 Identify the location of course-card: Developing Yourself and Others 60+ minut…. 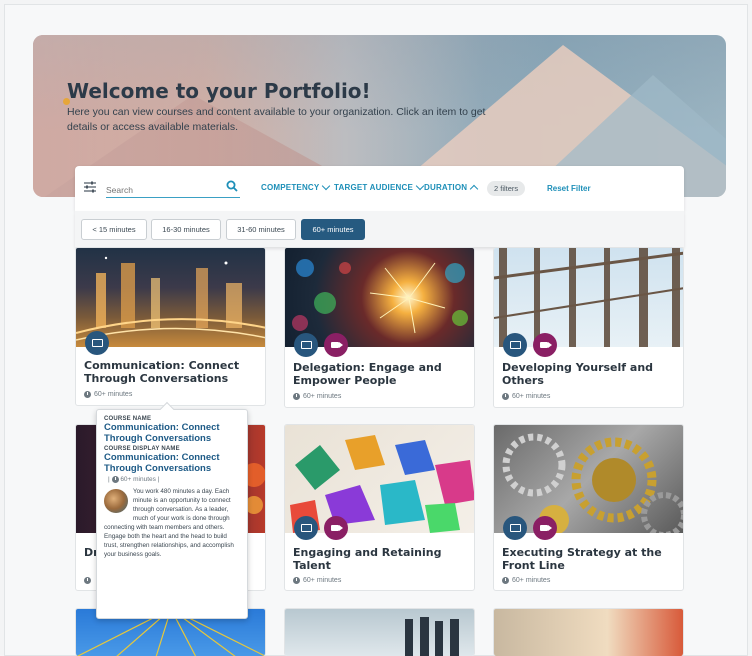
(588, 327).